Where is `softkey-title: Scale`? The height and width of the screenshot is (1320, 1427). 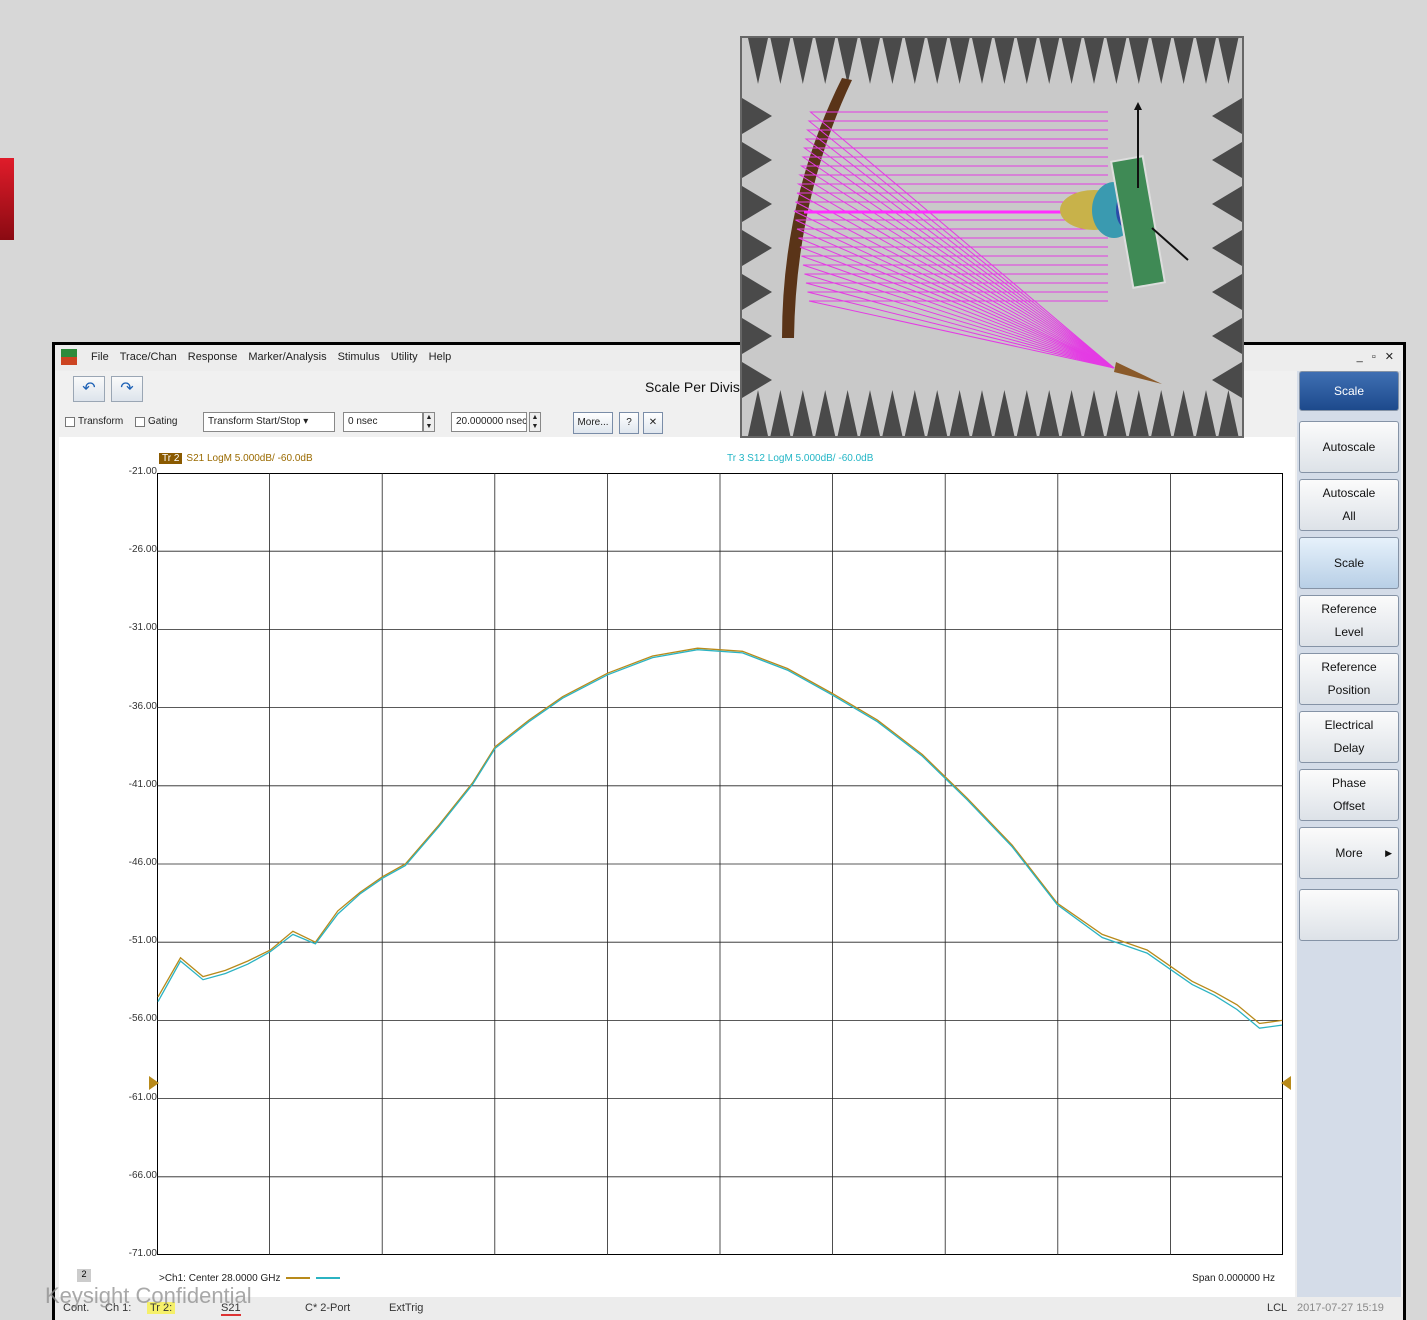 softkey-title: Scale is located at coordinates (1349, 391).